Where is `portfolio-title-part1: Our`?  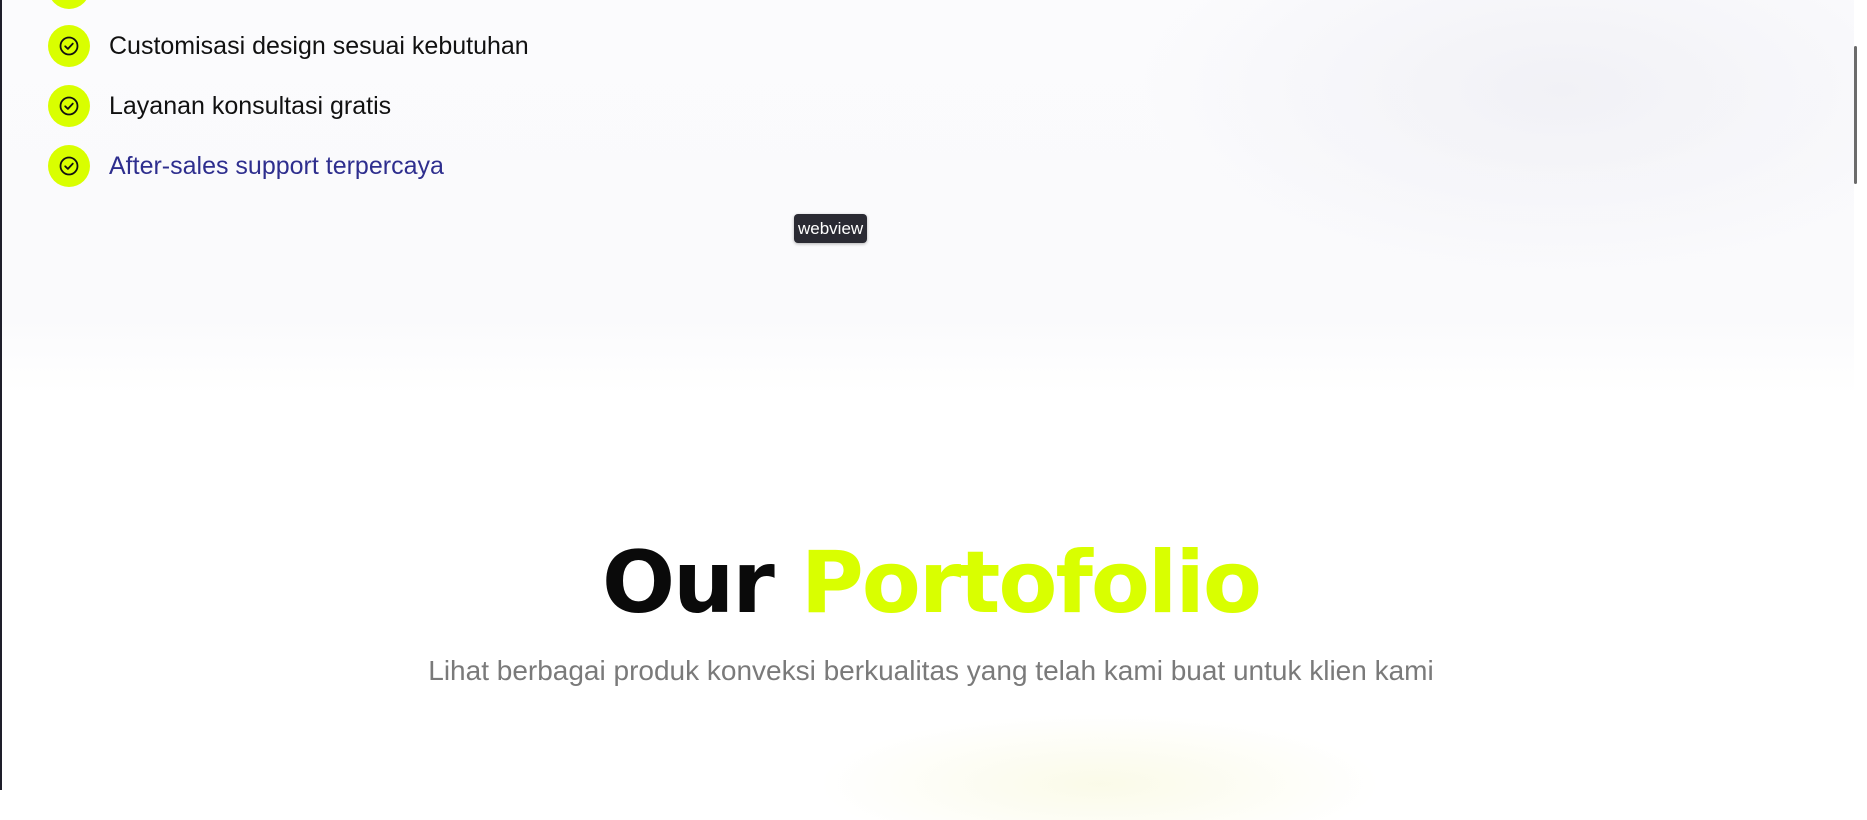
portfolio-title-part1: Our is located at coordinates (688, 583).